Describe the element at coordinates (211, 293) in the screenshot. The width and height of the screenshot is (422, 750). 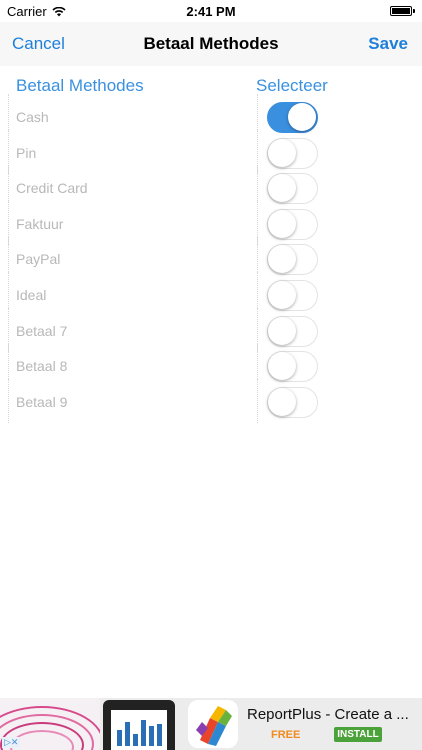
I see `list-item: Ideal` at that location.